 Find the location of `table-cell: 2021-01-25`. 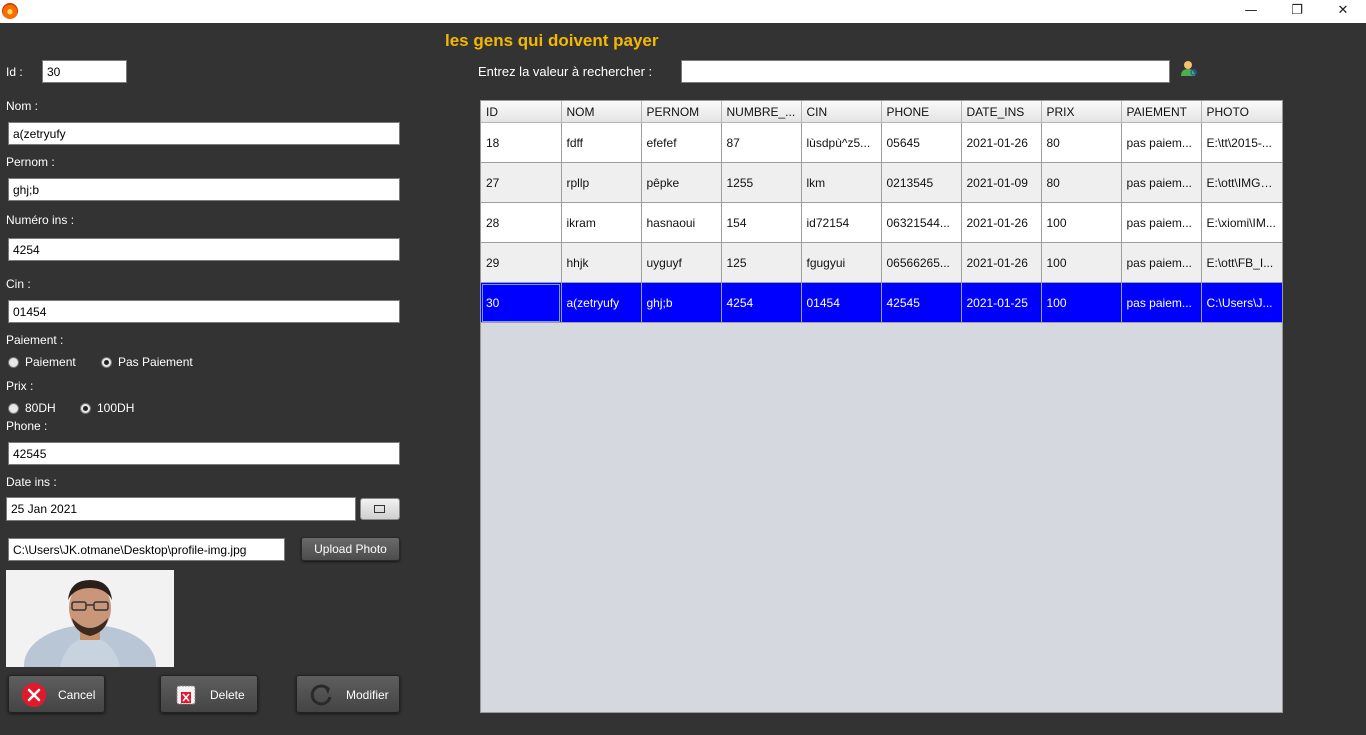

table-cell: 2021-01-25 is located at coordinates (1001, 302).